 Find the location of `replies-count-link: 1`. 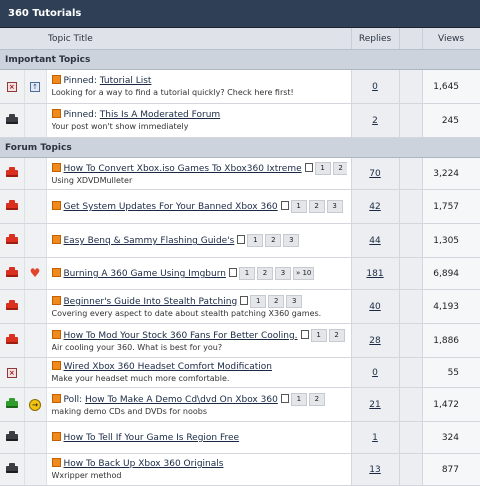

replies-count-link: 1 is located at coordinates (375, 438).